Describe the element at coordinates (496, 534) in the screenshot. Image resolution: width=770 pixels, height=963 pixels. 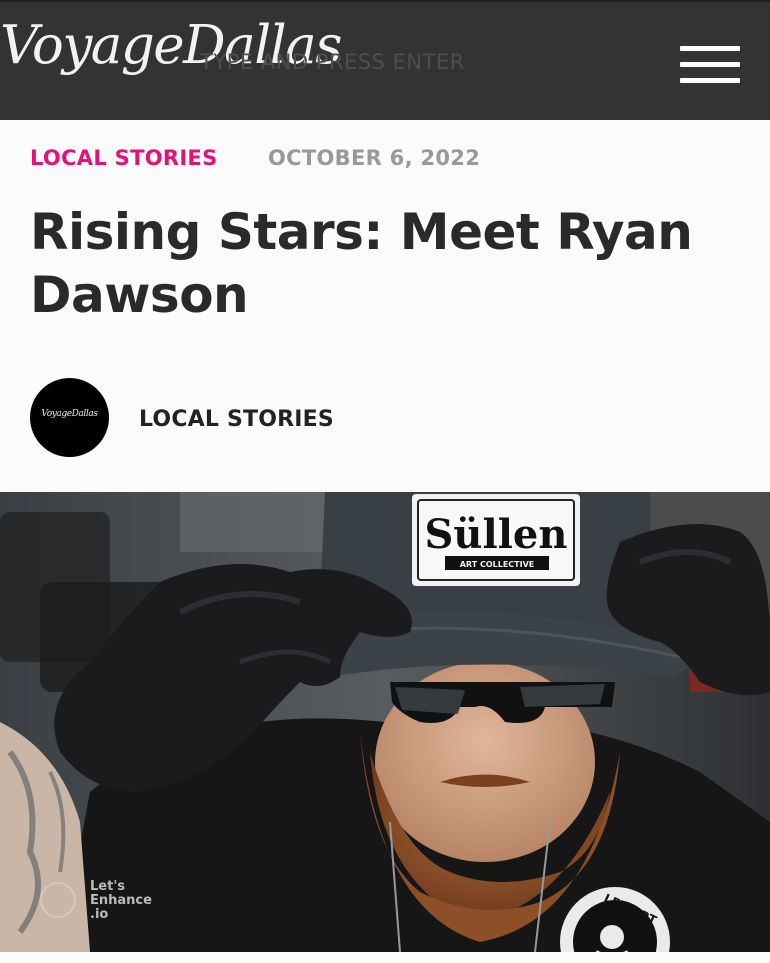
I see `hat-brand-text: Süllen` at that location.